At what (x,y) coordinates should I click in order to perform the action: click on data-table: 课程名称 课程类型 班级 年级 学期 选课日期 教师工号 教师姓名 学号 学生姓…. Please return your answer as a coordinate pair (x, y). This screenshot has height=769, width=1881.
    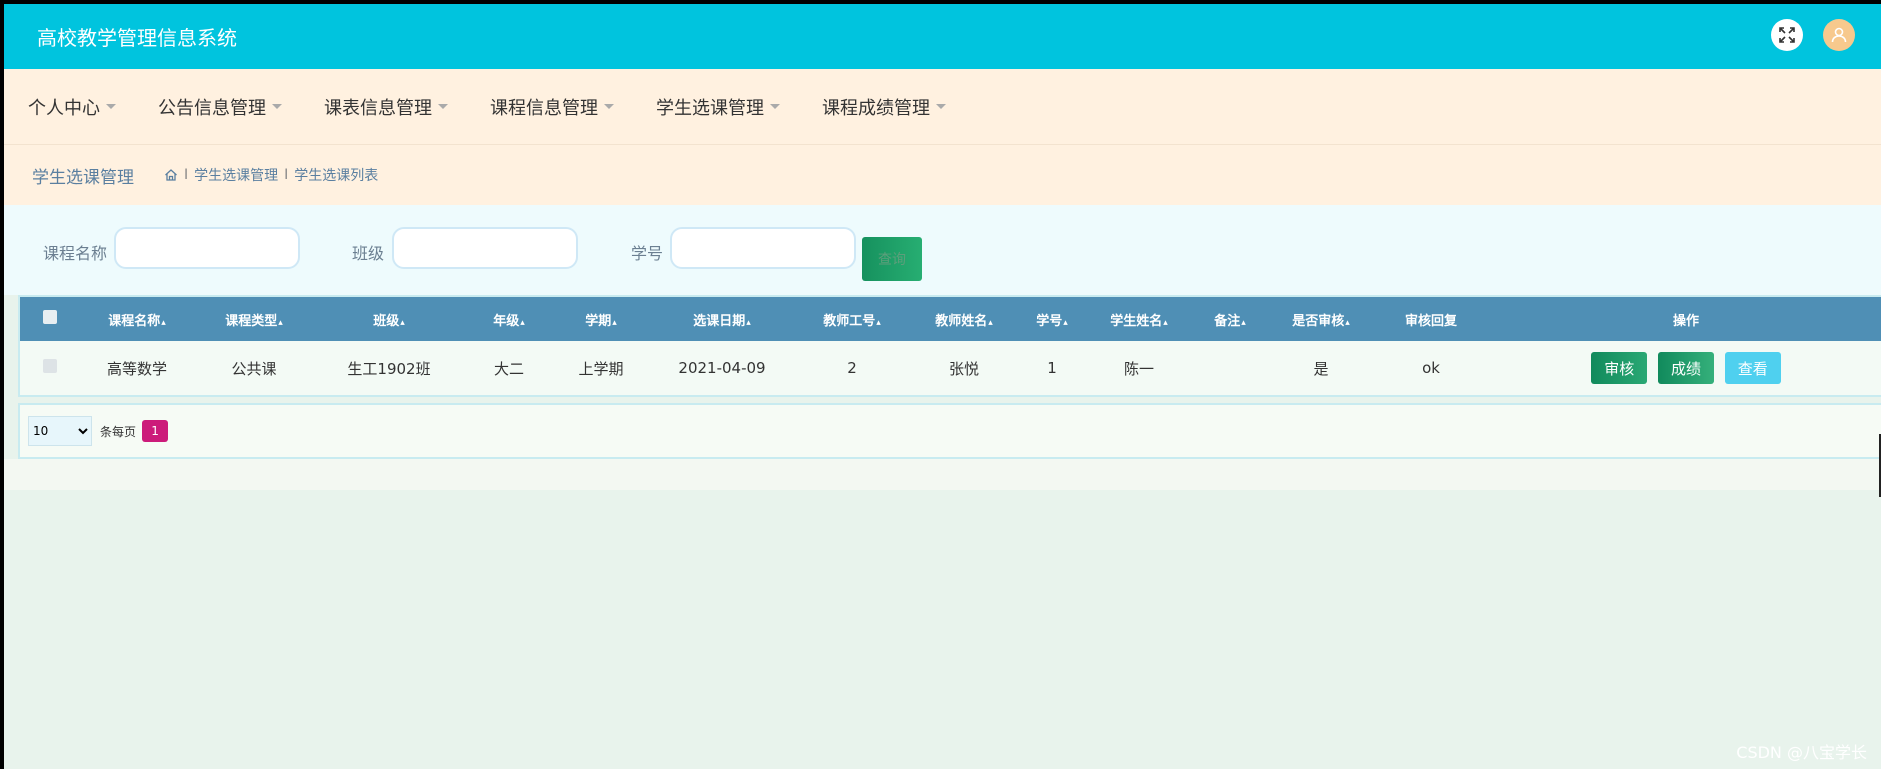
    Looking at the image, I should click on (949, 346).